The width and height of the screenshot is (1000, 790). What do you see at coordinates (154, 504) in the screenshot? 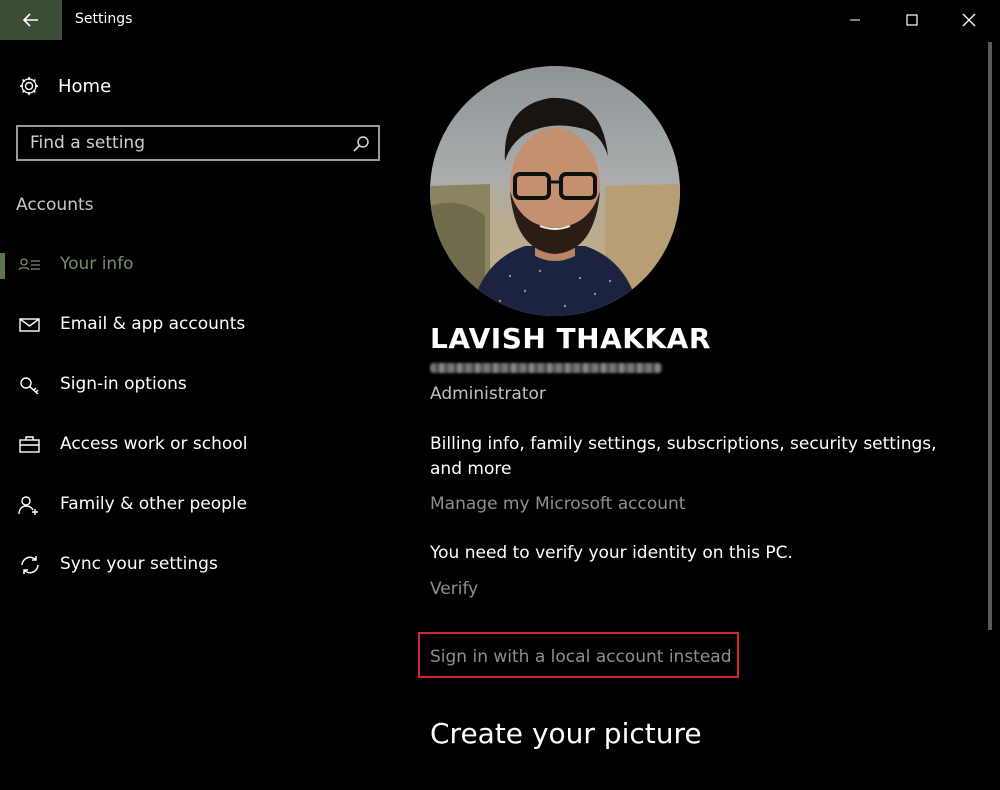
I see `sidebar-item-label: Family & other people` at bounding box center [154, 504].